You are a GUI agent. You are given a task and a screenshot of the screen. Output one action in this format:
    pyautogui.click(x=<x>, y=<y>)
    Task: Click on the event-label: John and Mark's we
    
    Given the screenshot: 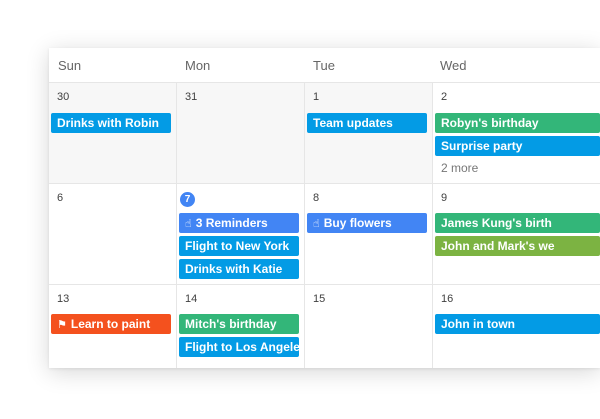 What is the action you would take?
    pyautogui.click(x=498, y=246)
    